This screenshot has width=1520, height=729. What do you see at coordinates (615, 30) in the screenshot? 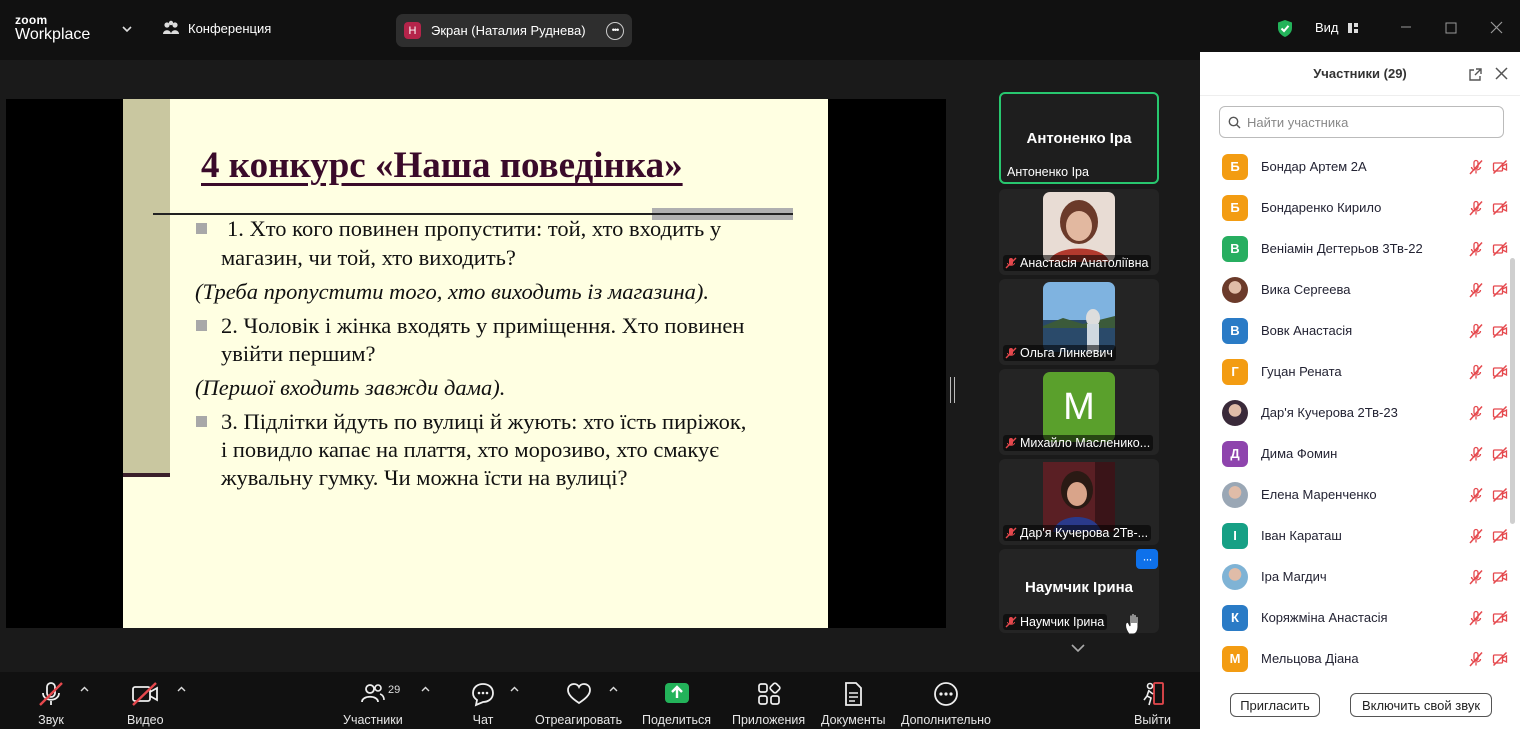
I see `more-options-icon: •••` at bounding box center [615, 30].